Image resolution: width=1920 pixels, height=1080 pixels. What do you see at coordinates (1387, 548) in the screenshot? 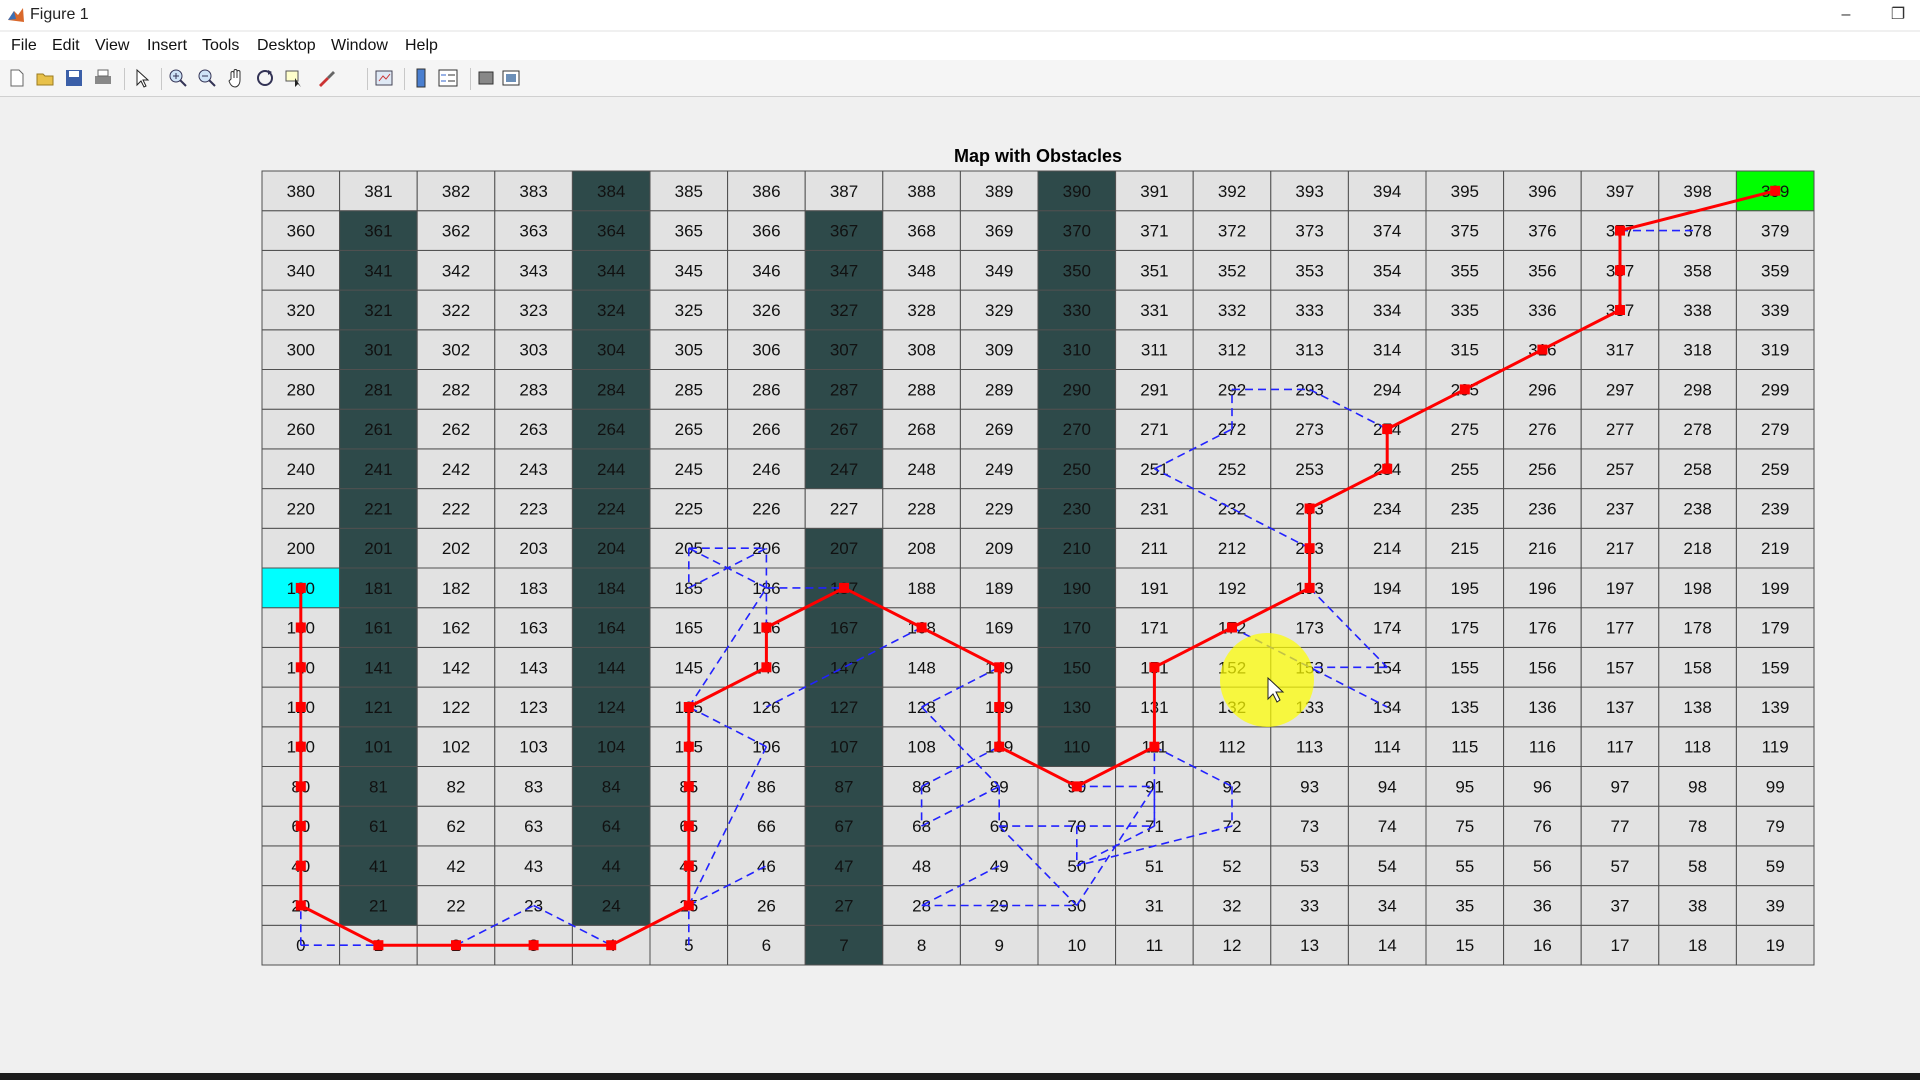
I see `cell-label: 214` at bounding box center [1387, 548].